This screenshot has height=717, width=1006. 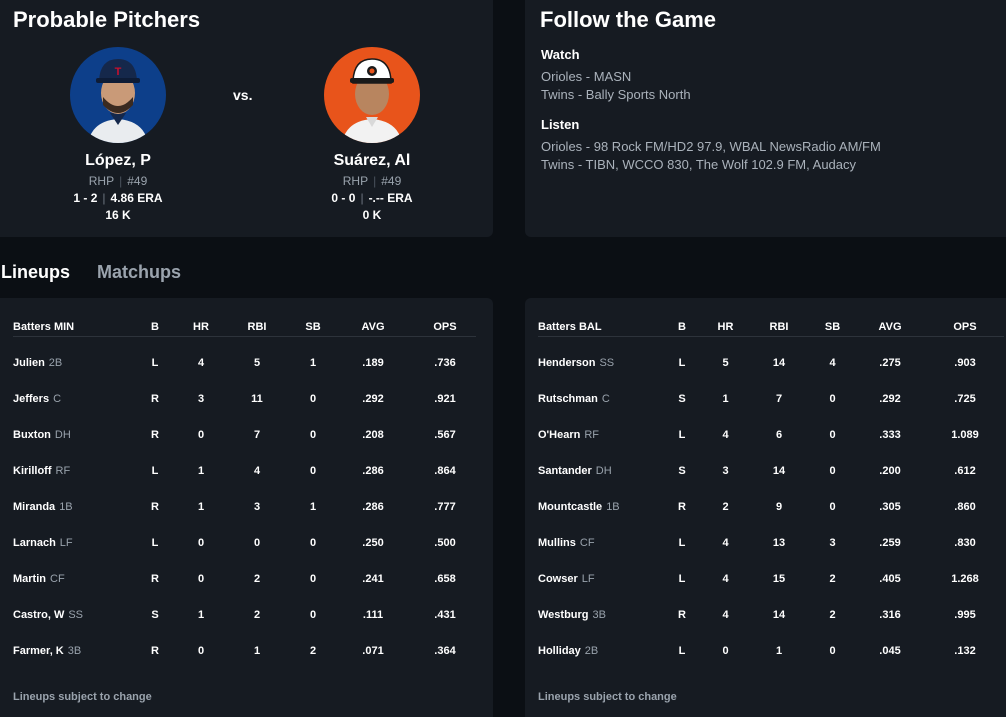 I want to click on stat-rbi: 13, so click(x=779, y=543).